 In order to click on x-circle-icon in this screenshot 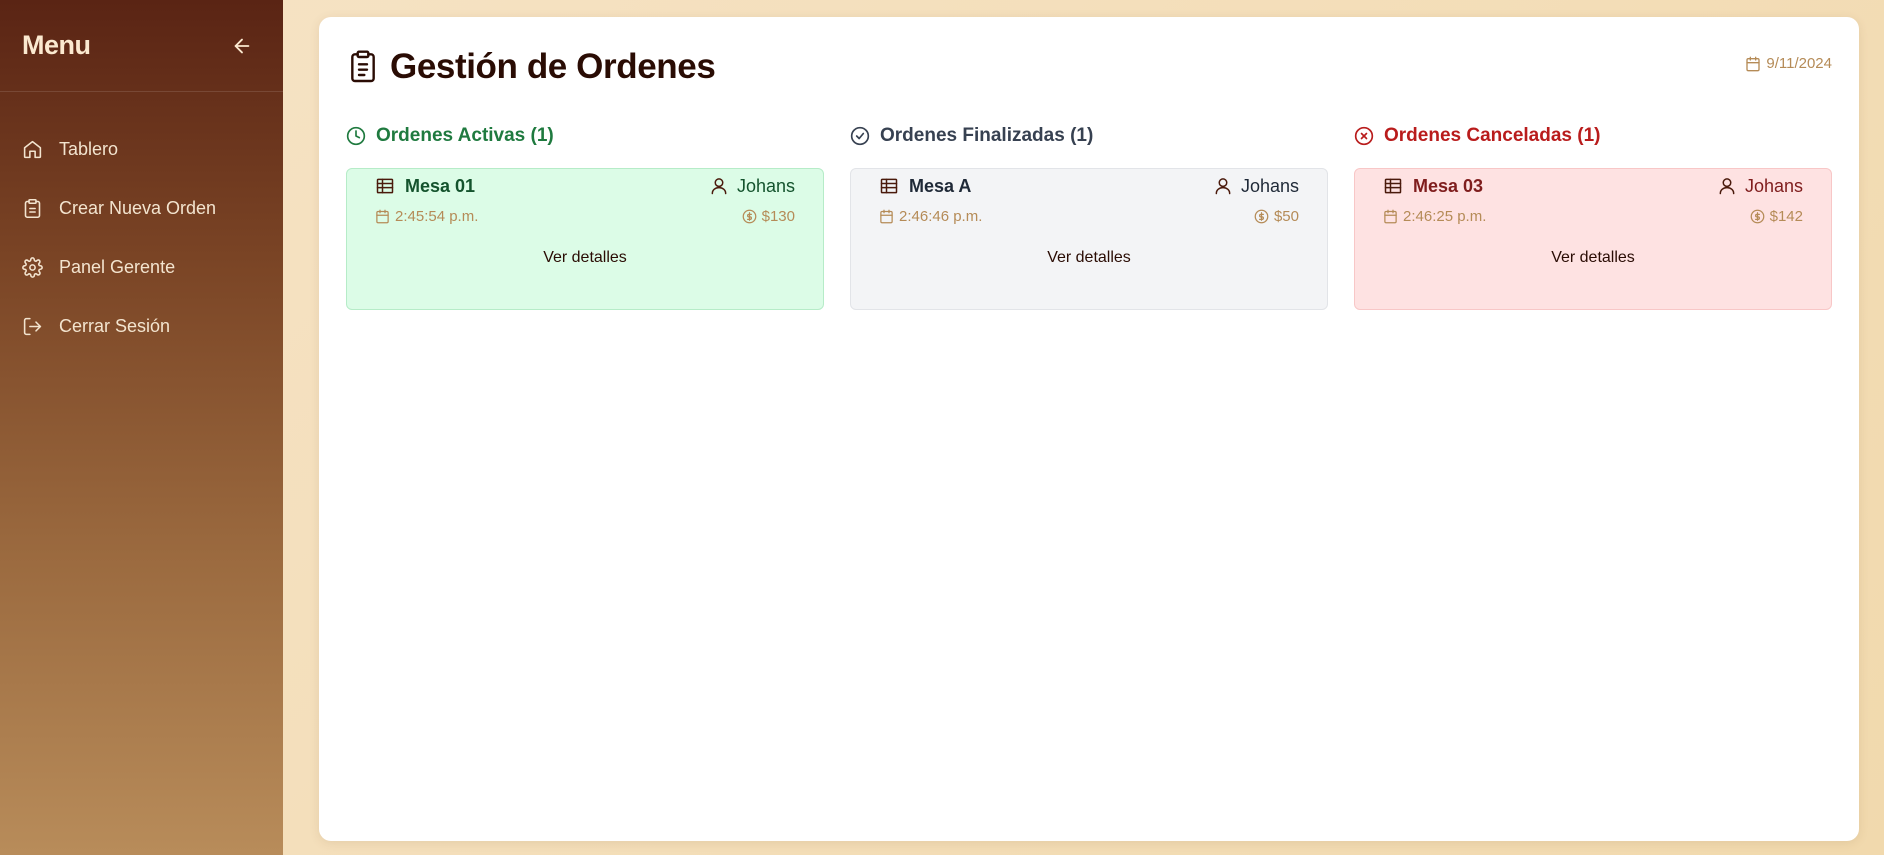, I will do `click(1364, 136)`.